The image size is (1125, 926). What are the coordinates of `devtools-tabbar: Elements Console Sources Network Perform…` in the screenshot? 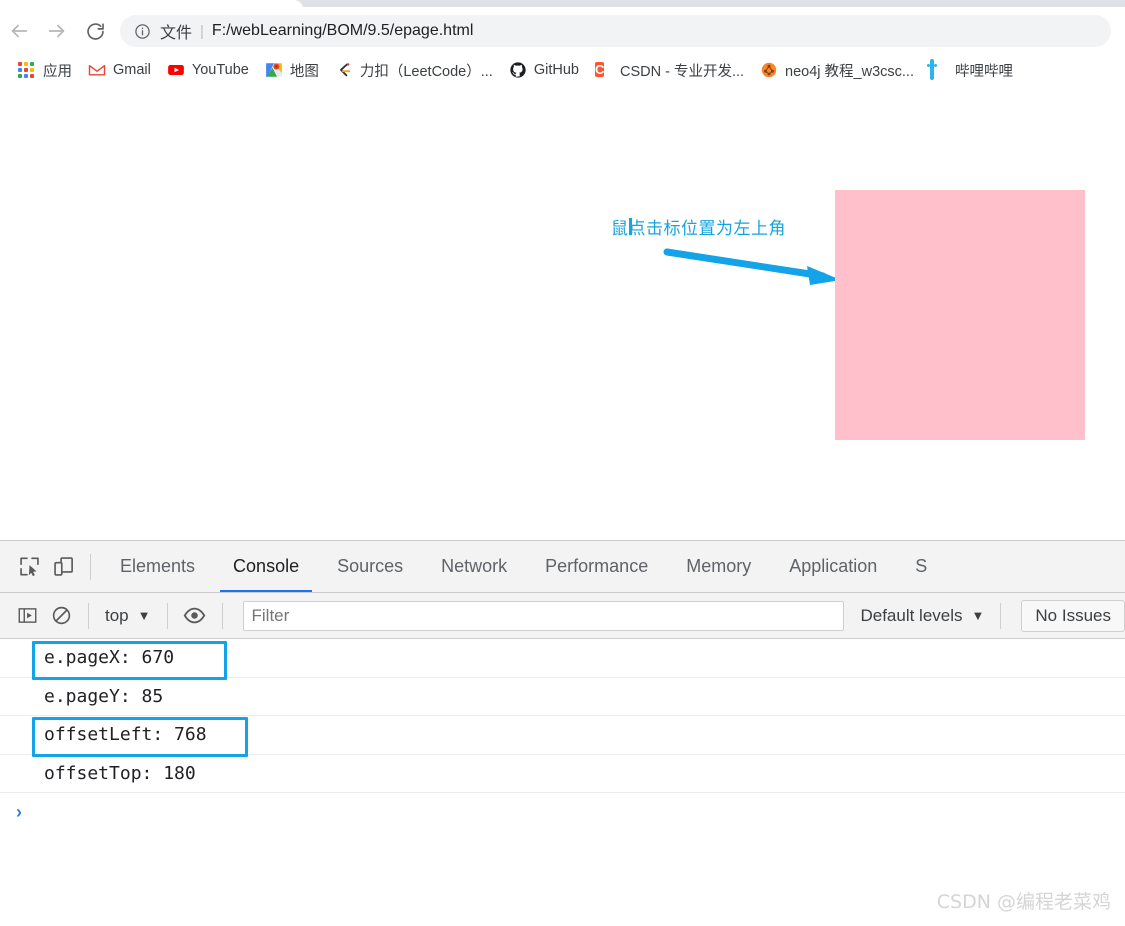 It's located at (562, 567).